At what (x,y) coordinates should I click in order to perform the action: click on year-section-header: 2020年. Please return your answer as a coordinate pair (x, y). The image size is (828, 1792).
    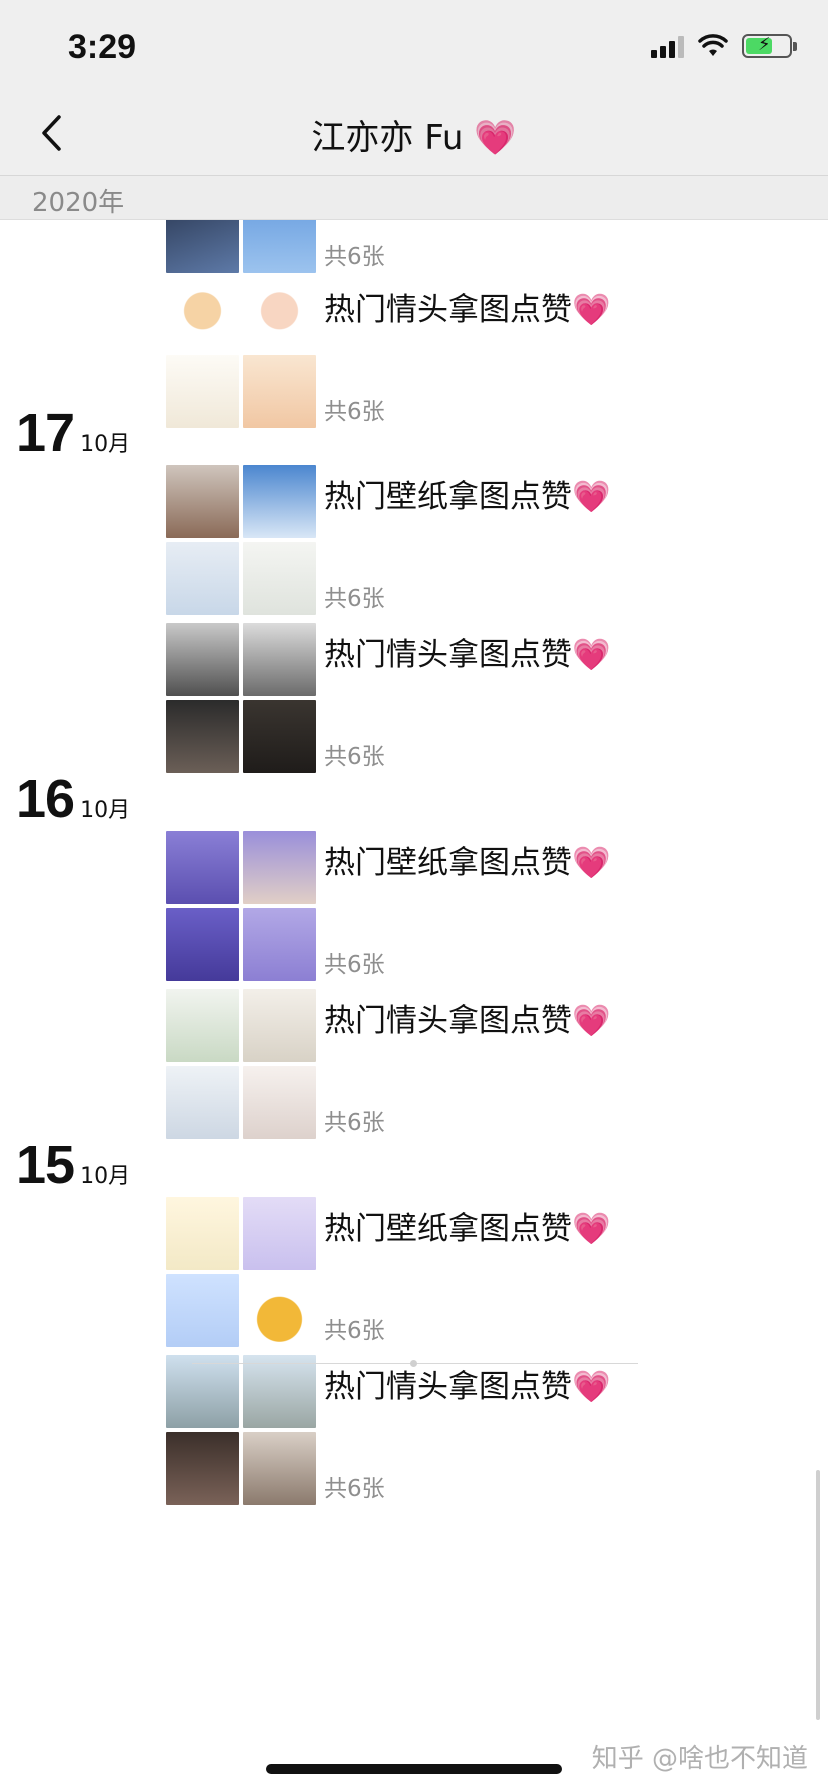
    Looking at the image, I should click on (414, 198).